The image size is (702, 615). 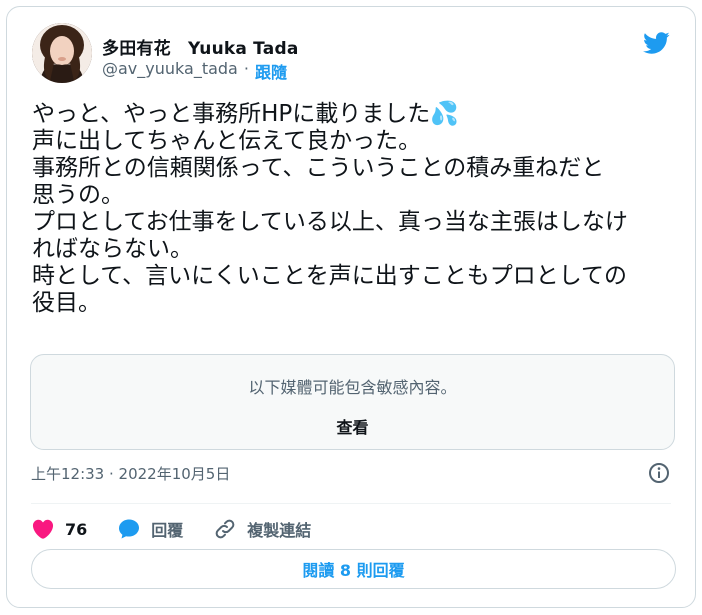 What do you see at coordinates (59, 529) in the screenshot?
I see `like-button: 76` at bounding box center [59, 529].